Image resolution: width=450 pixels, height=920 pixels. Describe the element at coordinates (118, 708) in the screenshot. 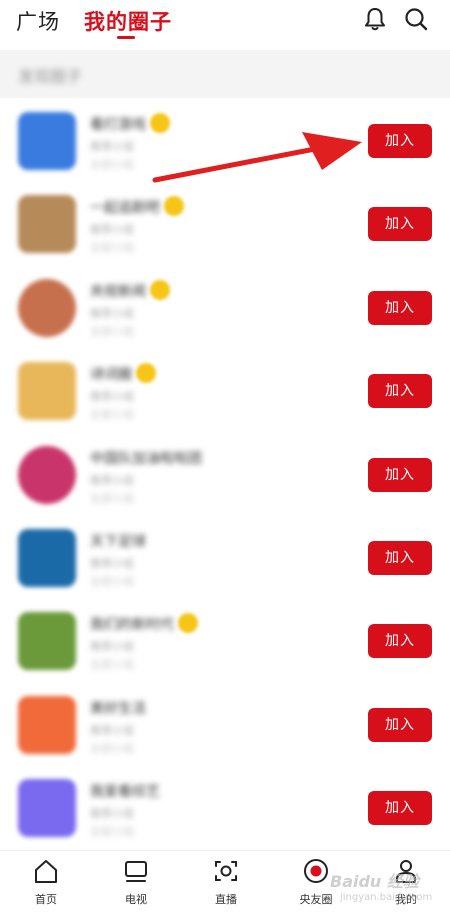

I see `circle-name: 美好生活` at that location.